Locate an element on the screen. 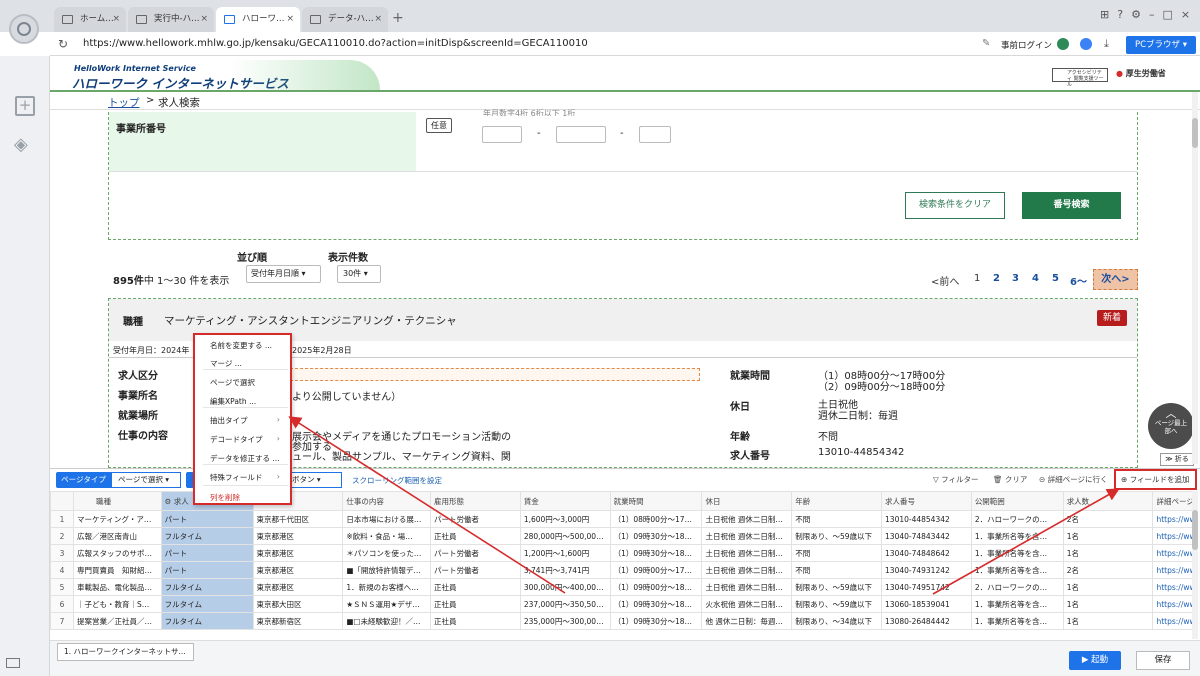 The width and height of the screenshot is (1200, 676). arrow-to-add-field is located at coordinates (1026, 541).